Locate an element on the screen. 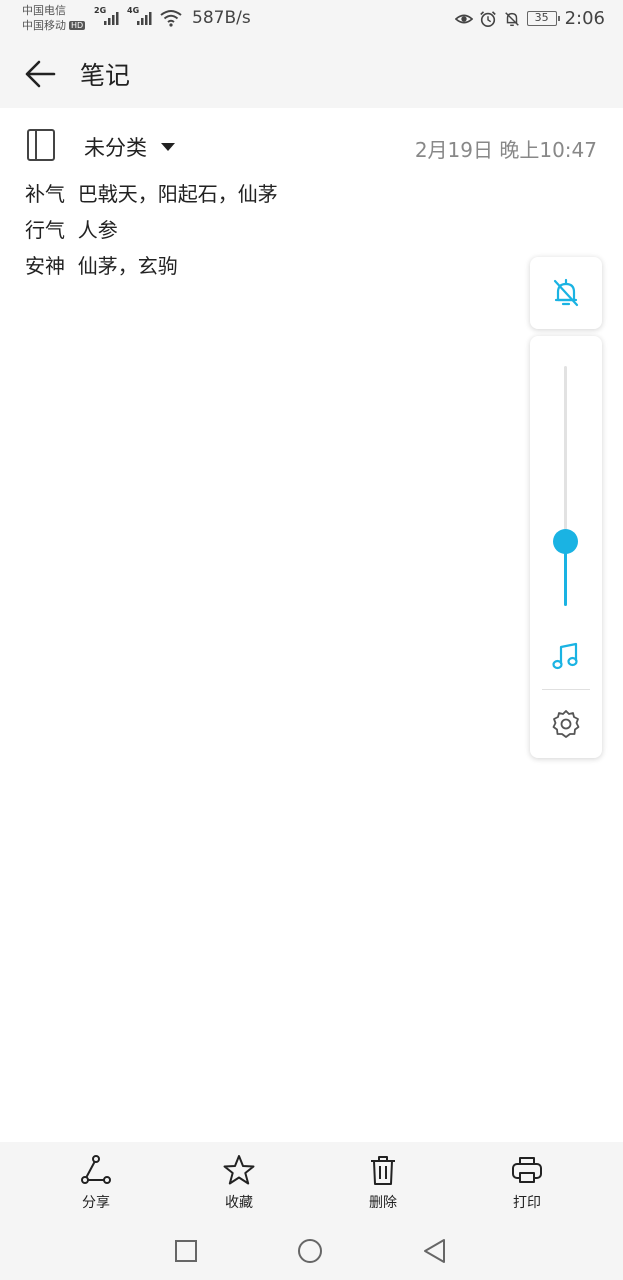  category-label: 未分类 is located at coordinates (115, 148).